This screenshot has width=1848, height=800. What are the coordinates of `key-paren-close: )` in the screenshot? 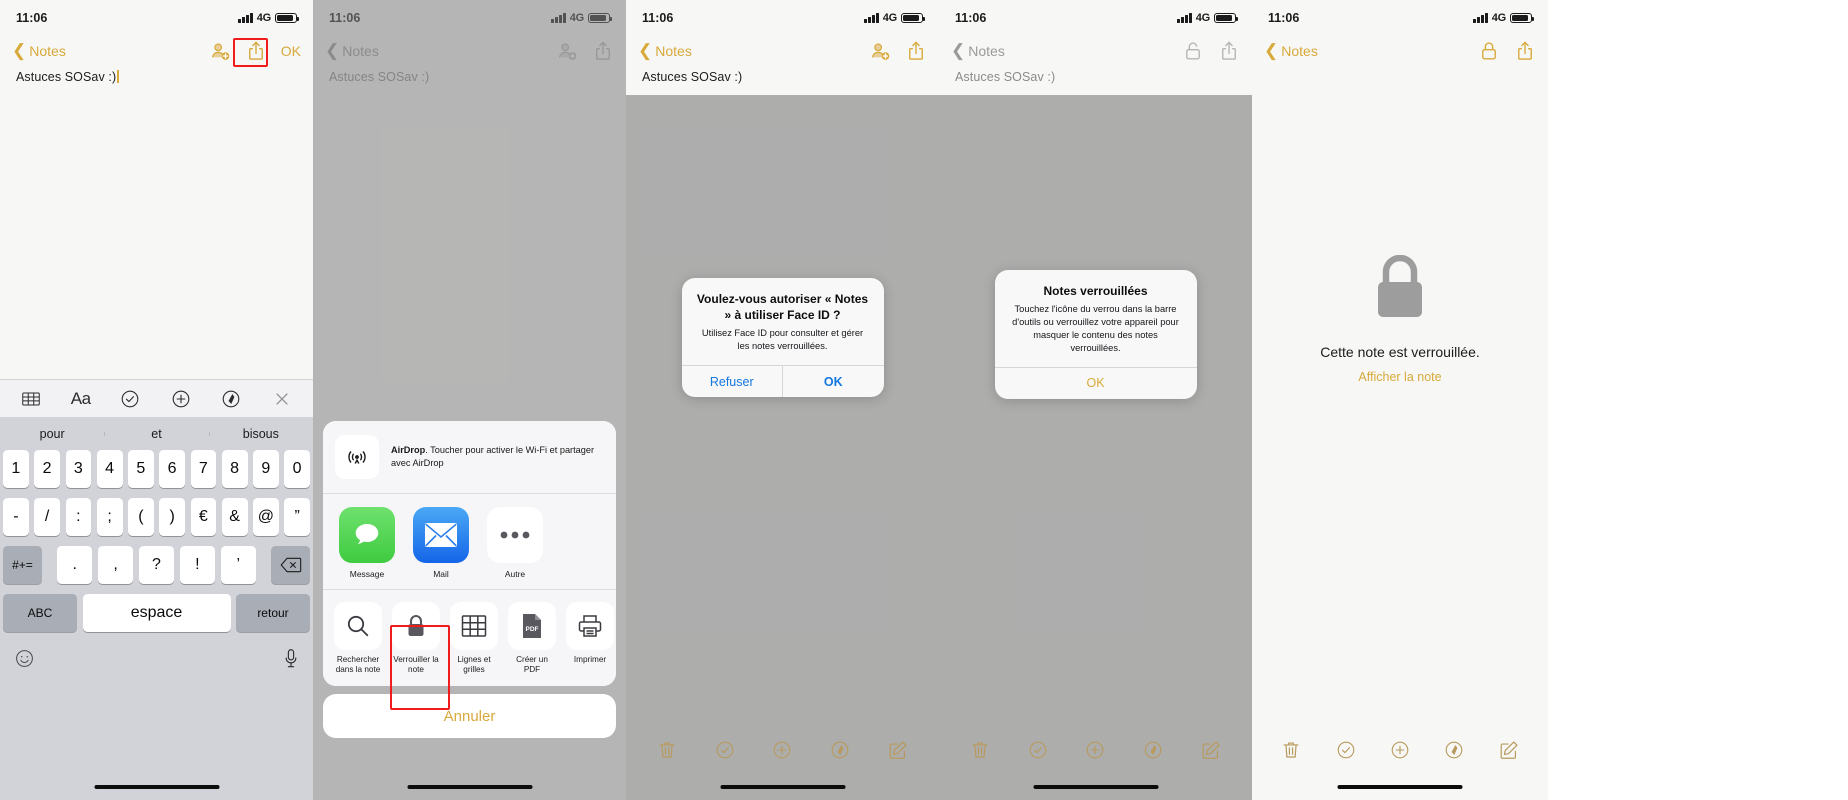 It's located at (172, 517).